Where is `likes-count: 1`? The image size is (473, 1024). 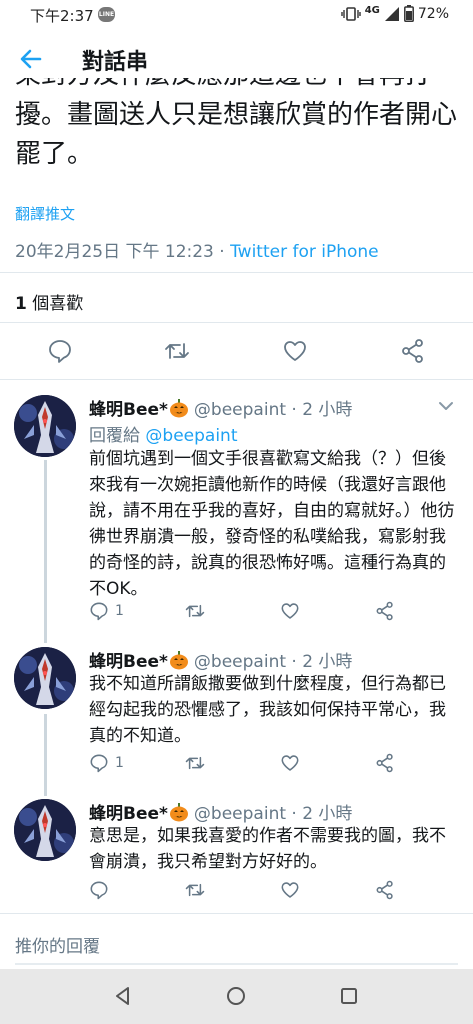 likes-count: 1 is located at coordinates (21, 304).